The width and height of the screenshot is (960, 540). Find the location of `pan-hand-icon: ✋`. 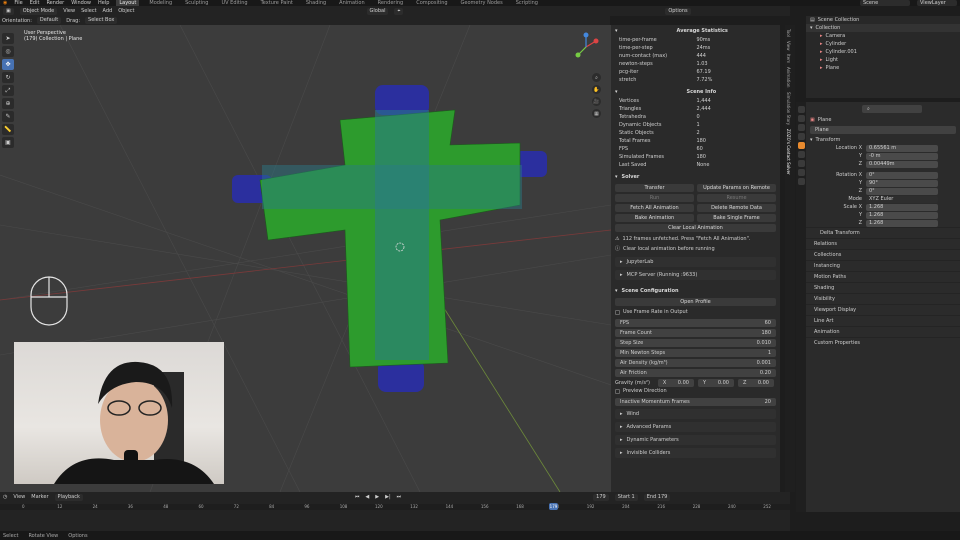

pan-hand-icon: ✋ is located at coordinates (596, 89).